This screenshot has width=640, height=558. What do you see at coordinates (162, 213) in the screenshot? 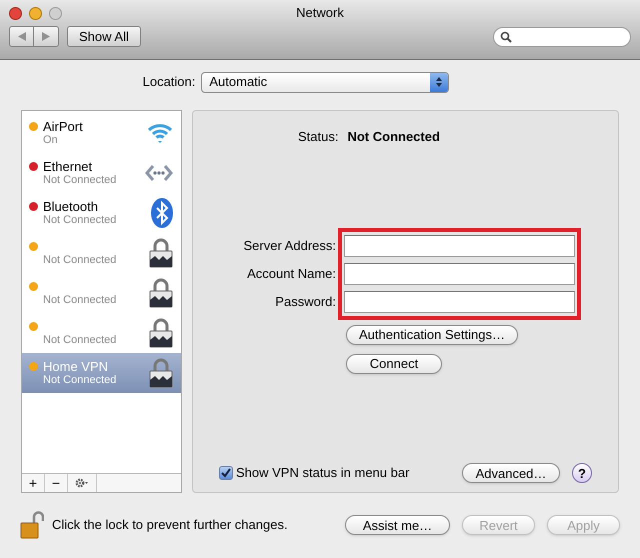
I see `bluetooth-icon` at bounding box center [162, 213].